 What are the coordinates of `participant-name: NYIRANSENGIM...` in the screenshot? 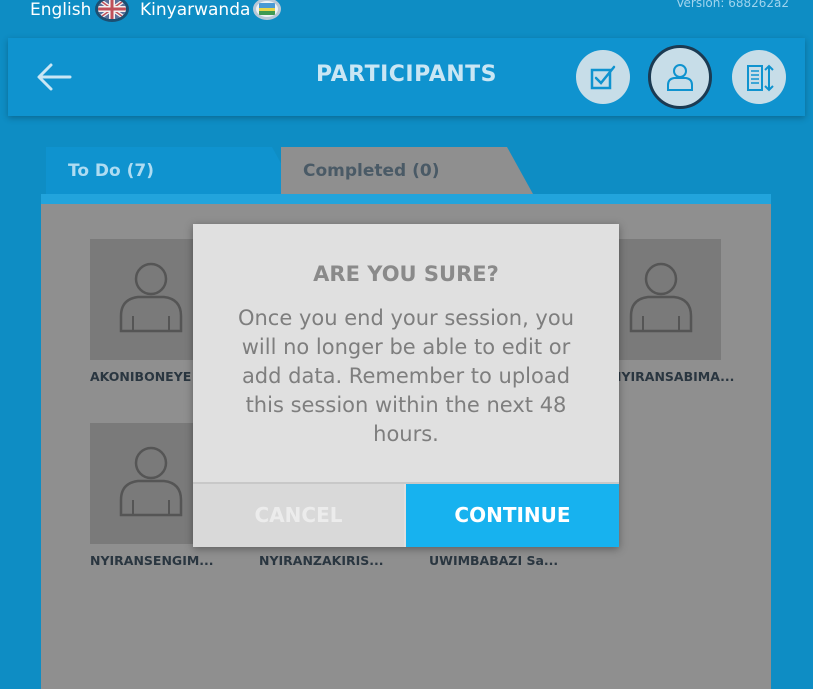 It's located at (152, 560).